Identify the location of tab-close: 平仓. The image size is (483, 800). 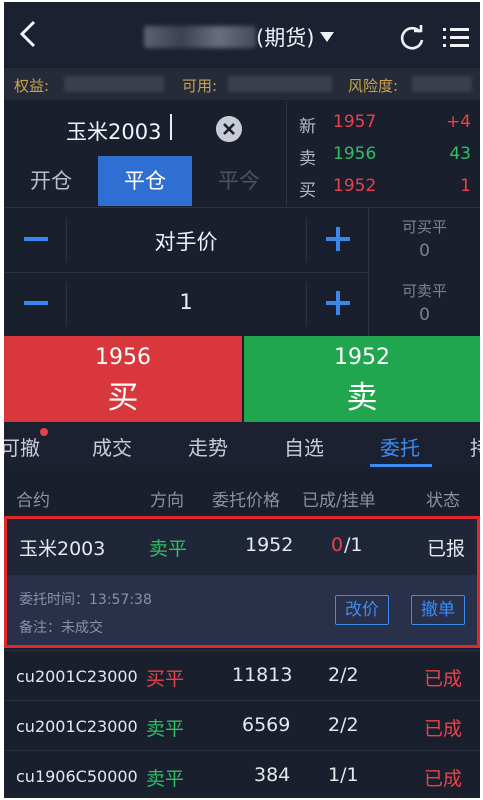
(145, 181).